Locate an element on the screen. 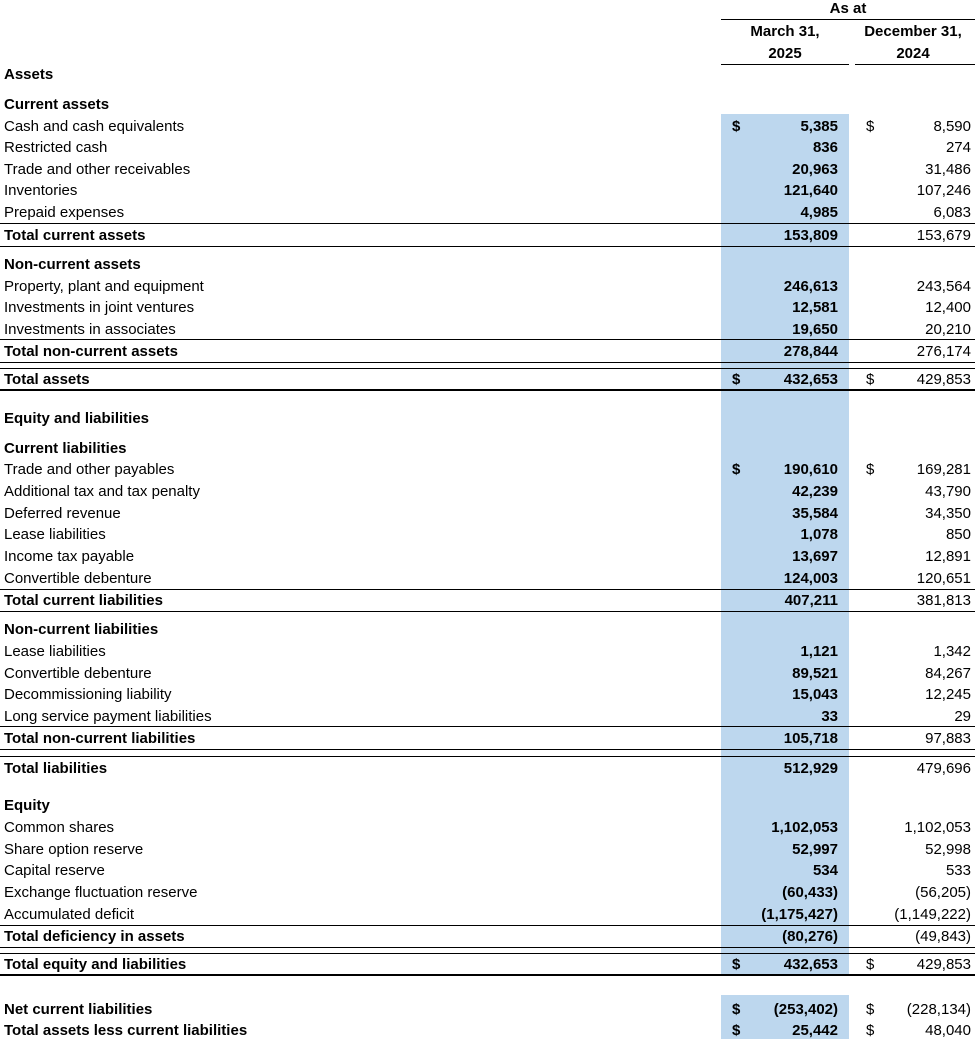 This screenshot has width=975, height=1040. as-at-heading: As at is located at coordinates (848, 8).